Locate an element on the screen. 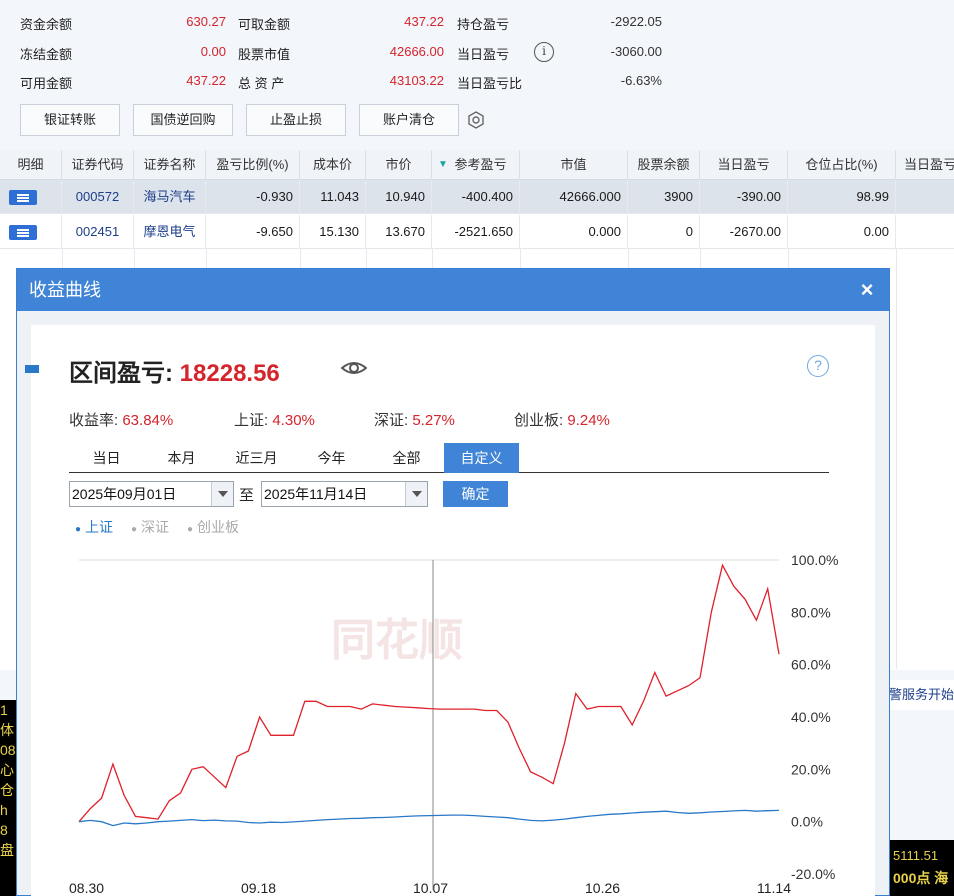 Image resolution: width=954 pixels, height=896 pixels. bg-char: 仓 is located at coordinates (7, 790).